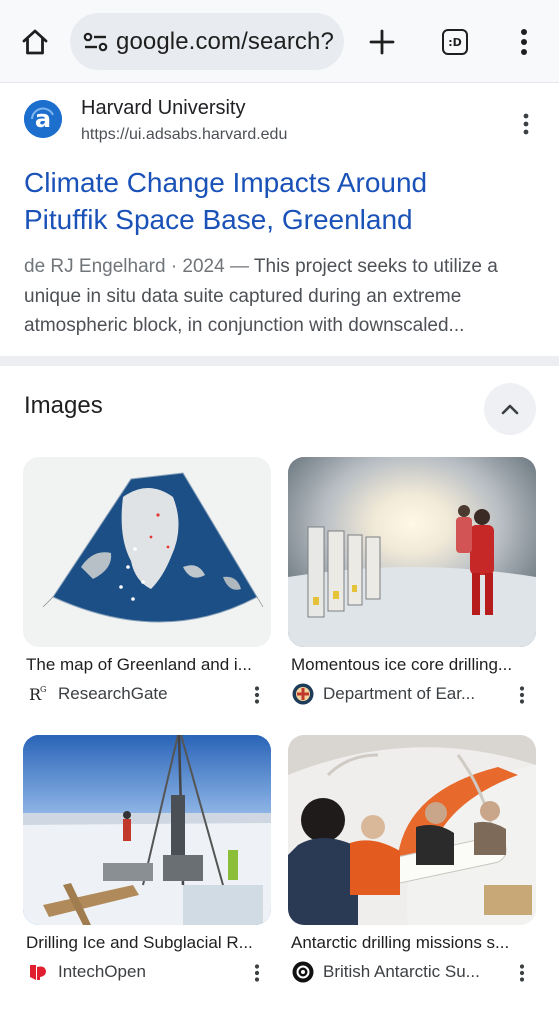 This screenshot has width=559, height=1023. I want to click on result-site-name: Harvard University, so click(163, 108).